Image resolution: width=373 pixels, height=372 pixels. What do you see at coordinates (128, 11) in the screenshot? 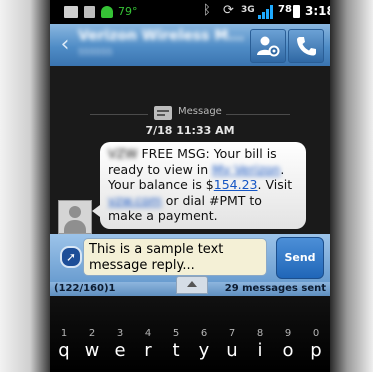
I see `temperature-text: 79°` at bounding box center [128, 11].